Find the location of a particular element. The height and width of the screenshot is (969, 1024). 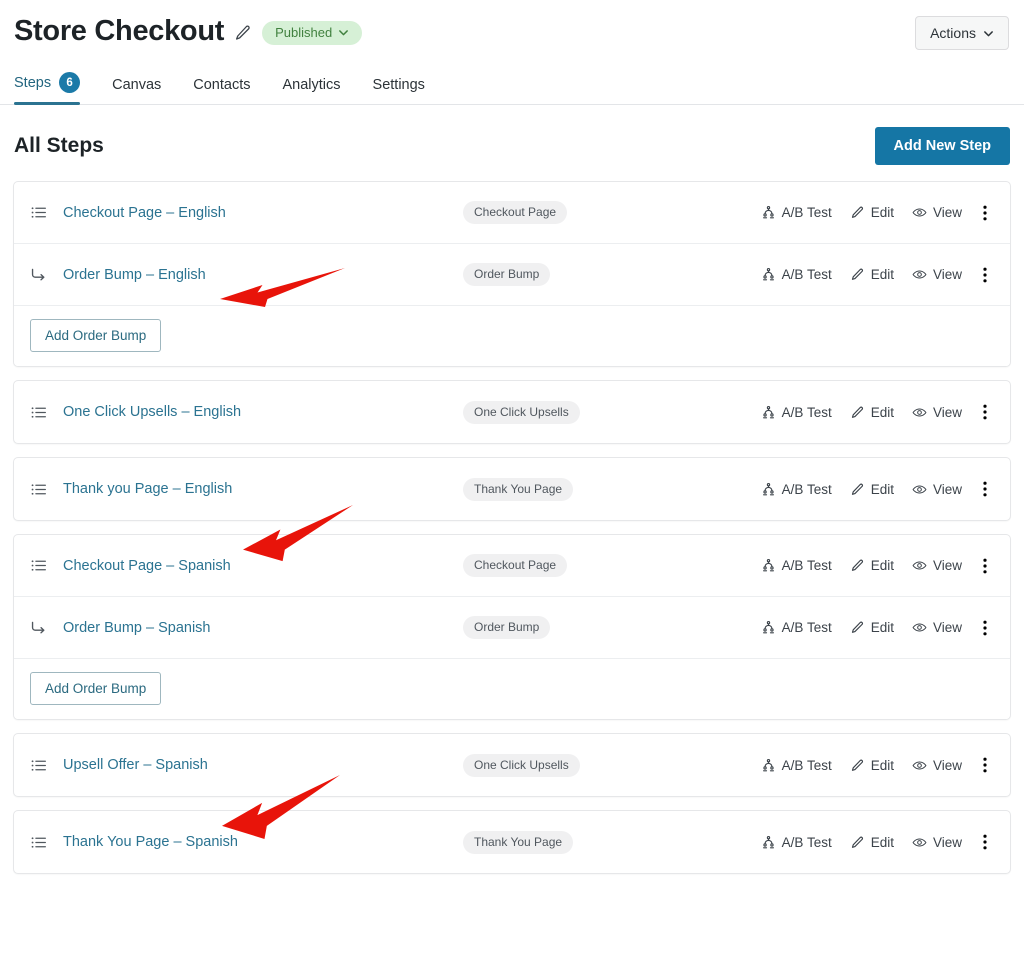

status-badge: Published is located at coordinates (312, 32).